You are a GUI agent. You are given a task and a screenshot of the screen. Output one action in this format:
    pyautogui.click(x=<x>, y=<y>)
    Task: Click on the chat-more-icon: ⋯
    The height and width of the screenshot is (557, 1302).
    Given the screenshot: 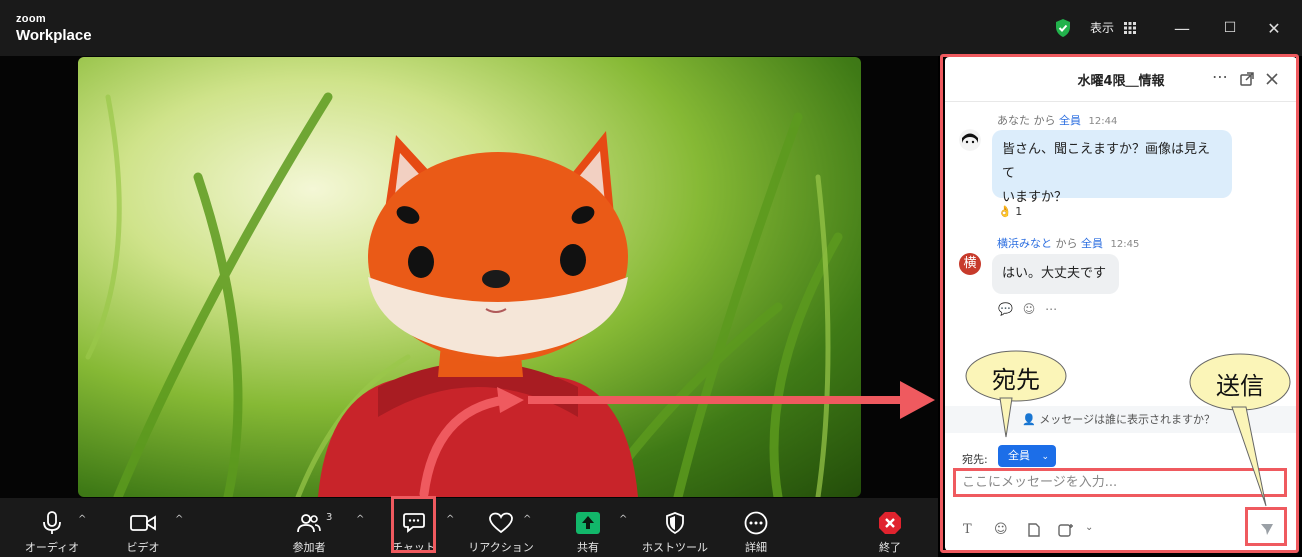 What is the action you would take?
    pyautogui.click(x=1220, y=76)
    